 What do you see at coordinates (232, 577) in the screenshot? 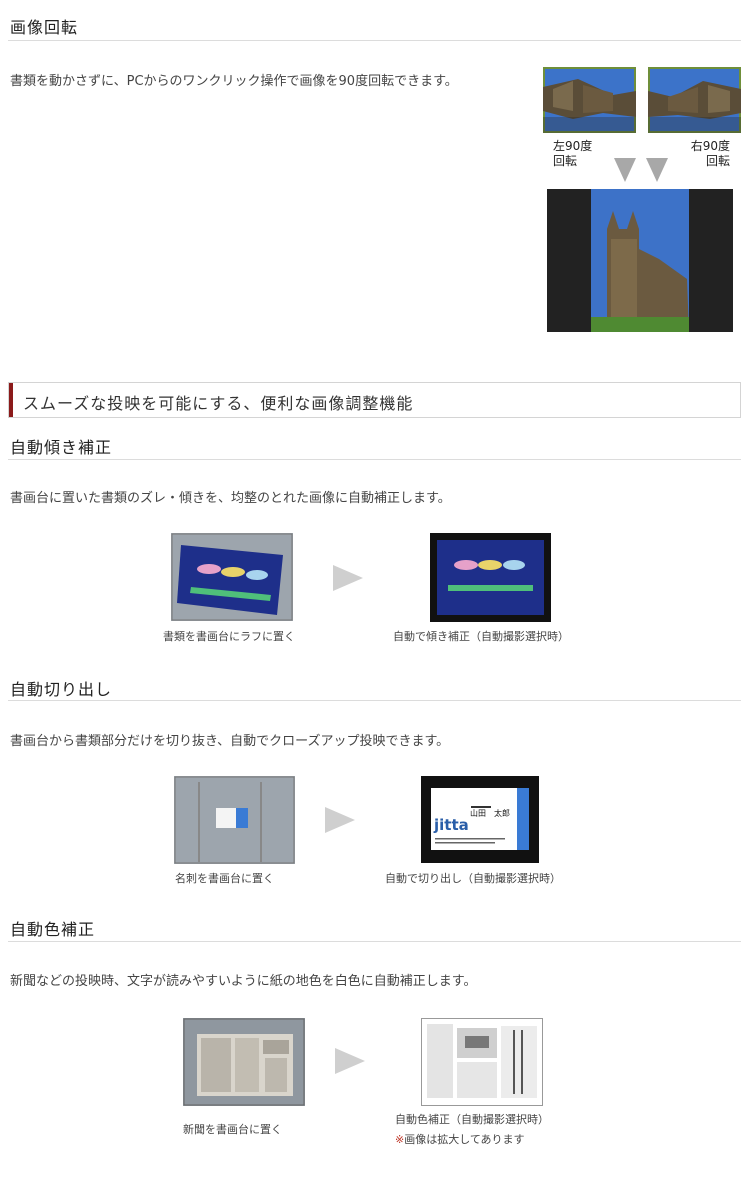
I see `skew-before-image` at bounding box center [232, 577].